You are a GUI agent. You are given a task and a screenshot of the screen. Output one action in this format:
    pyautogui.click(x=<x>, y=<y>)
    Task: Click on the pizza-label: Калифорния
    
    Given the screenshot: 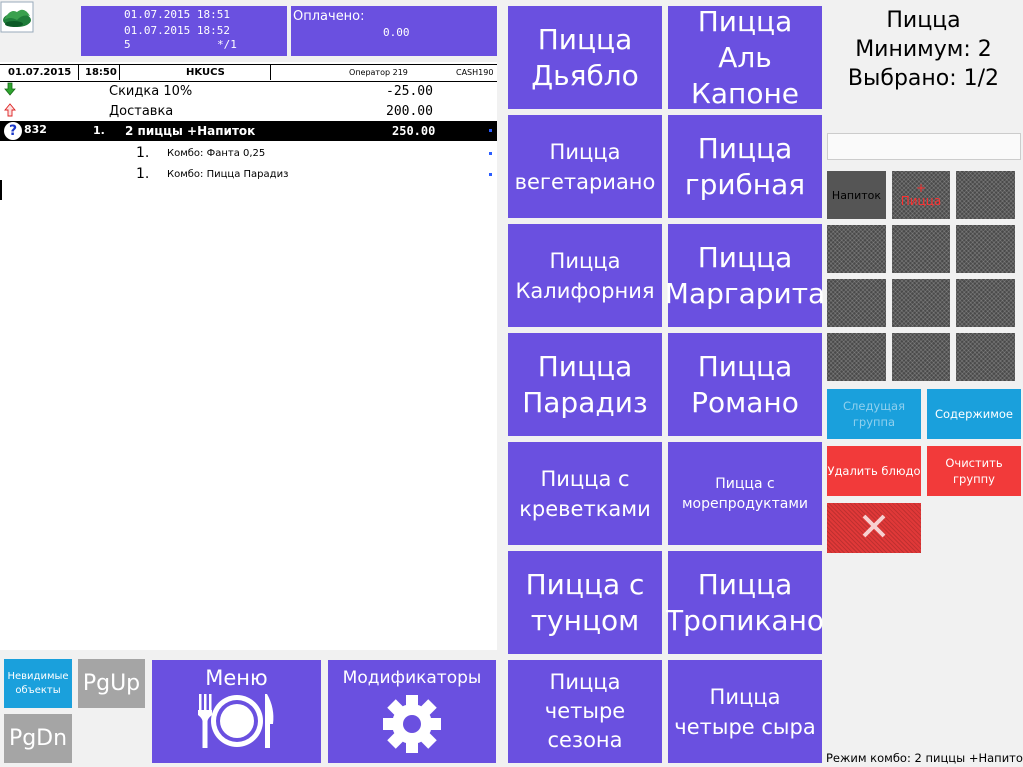 What is the action you would take?
    pyautogui.click(x=585, y=290)
    